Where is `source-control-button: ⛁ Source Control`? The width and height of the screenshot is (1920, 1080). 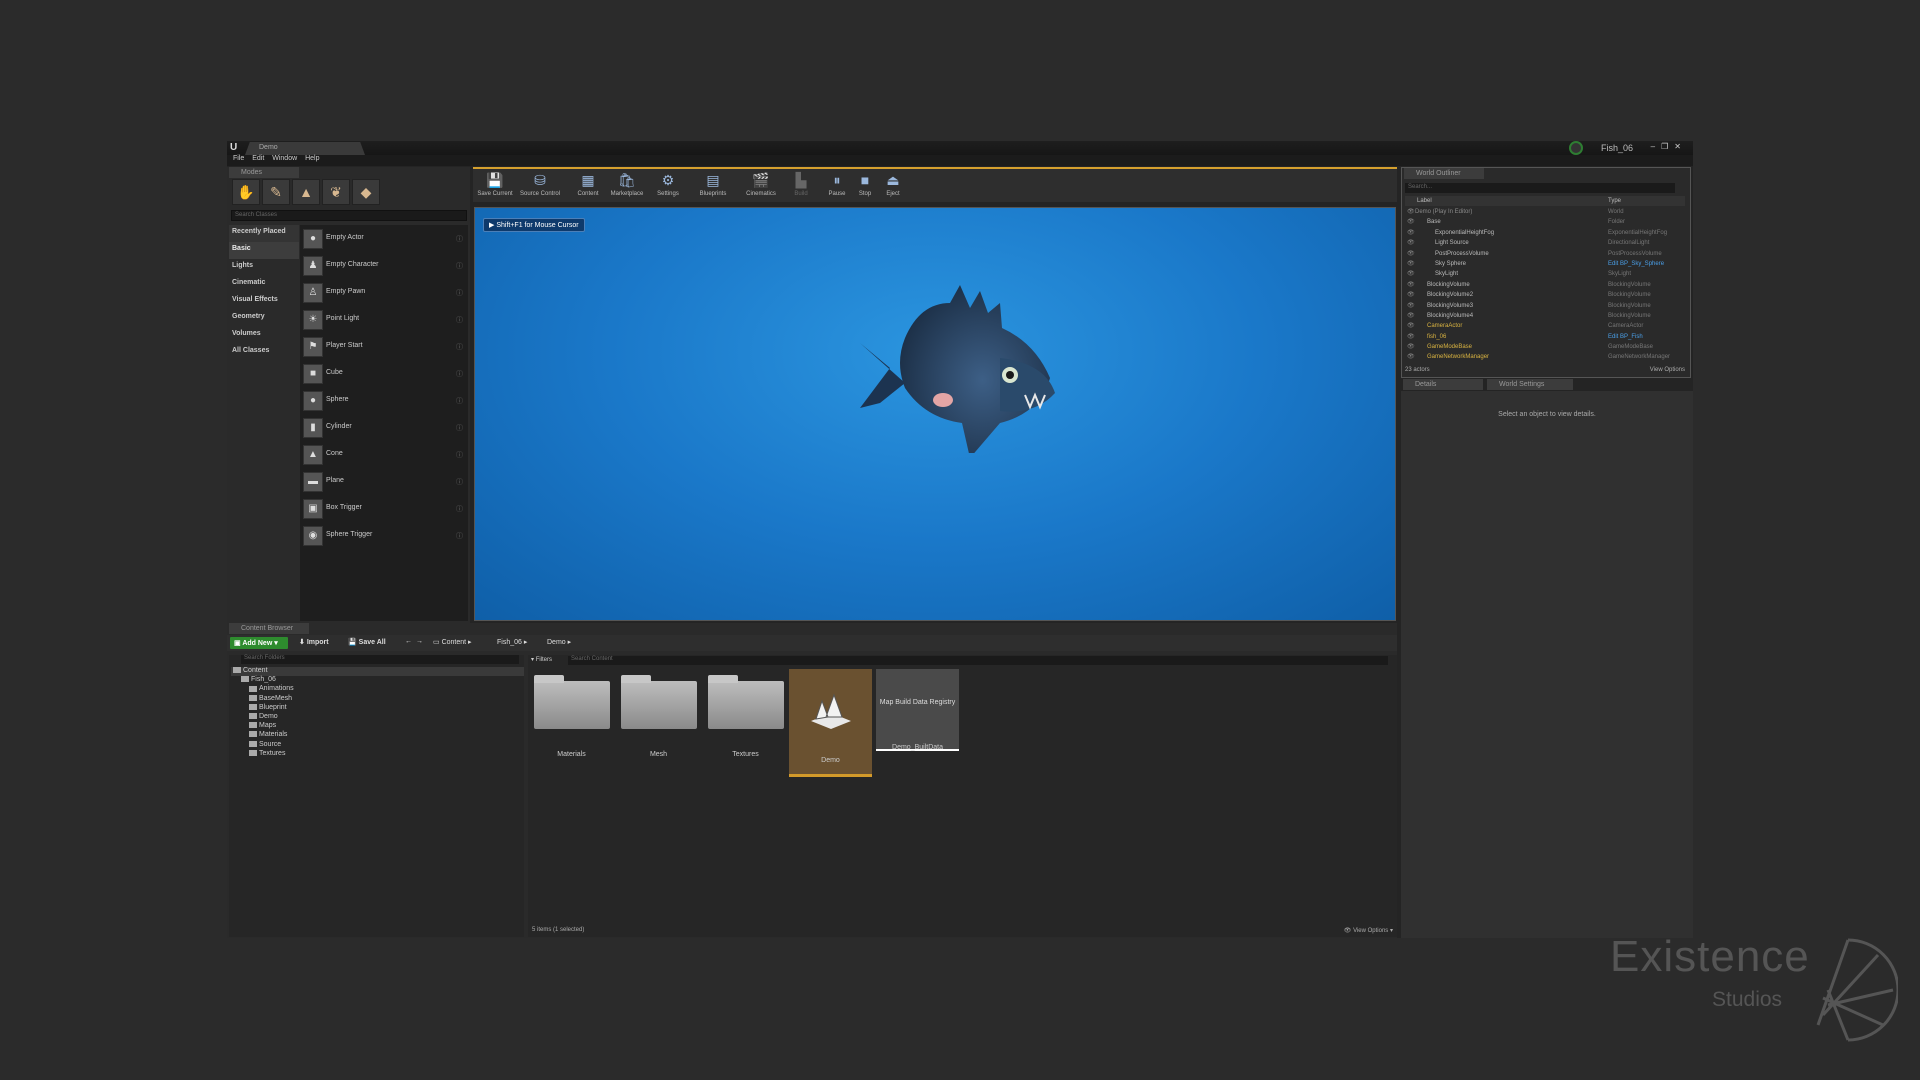
source-control-button: ⛁ Source Control is located at coordinates (540, 184).